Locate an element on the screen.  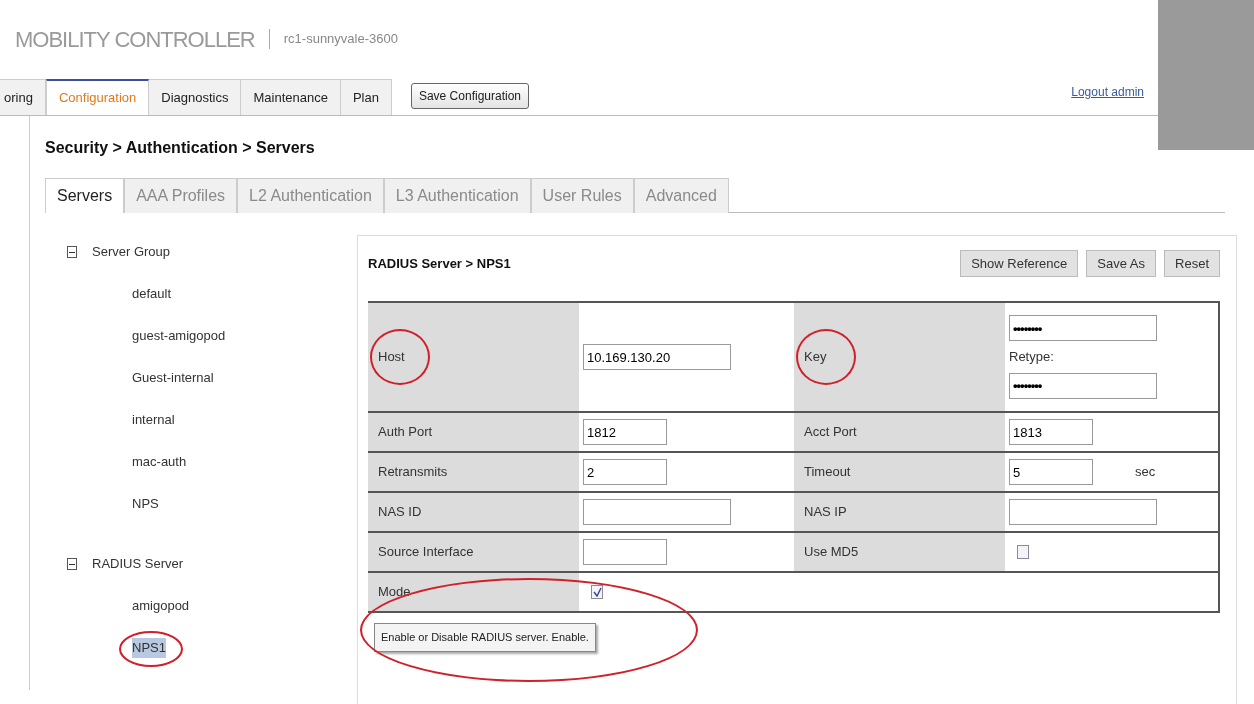
section-tab: Servers is located at coordinates (85, 195).